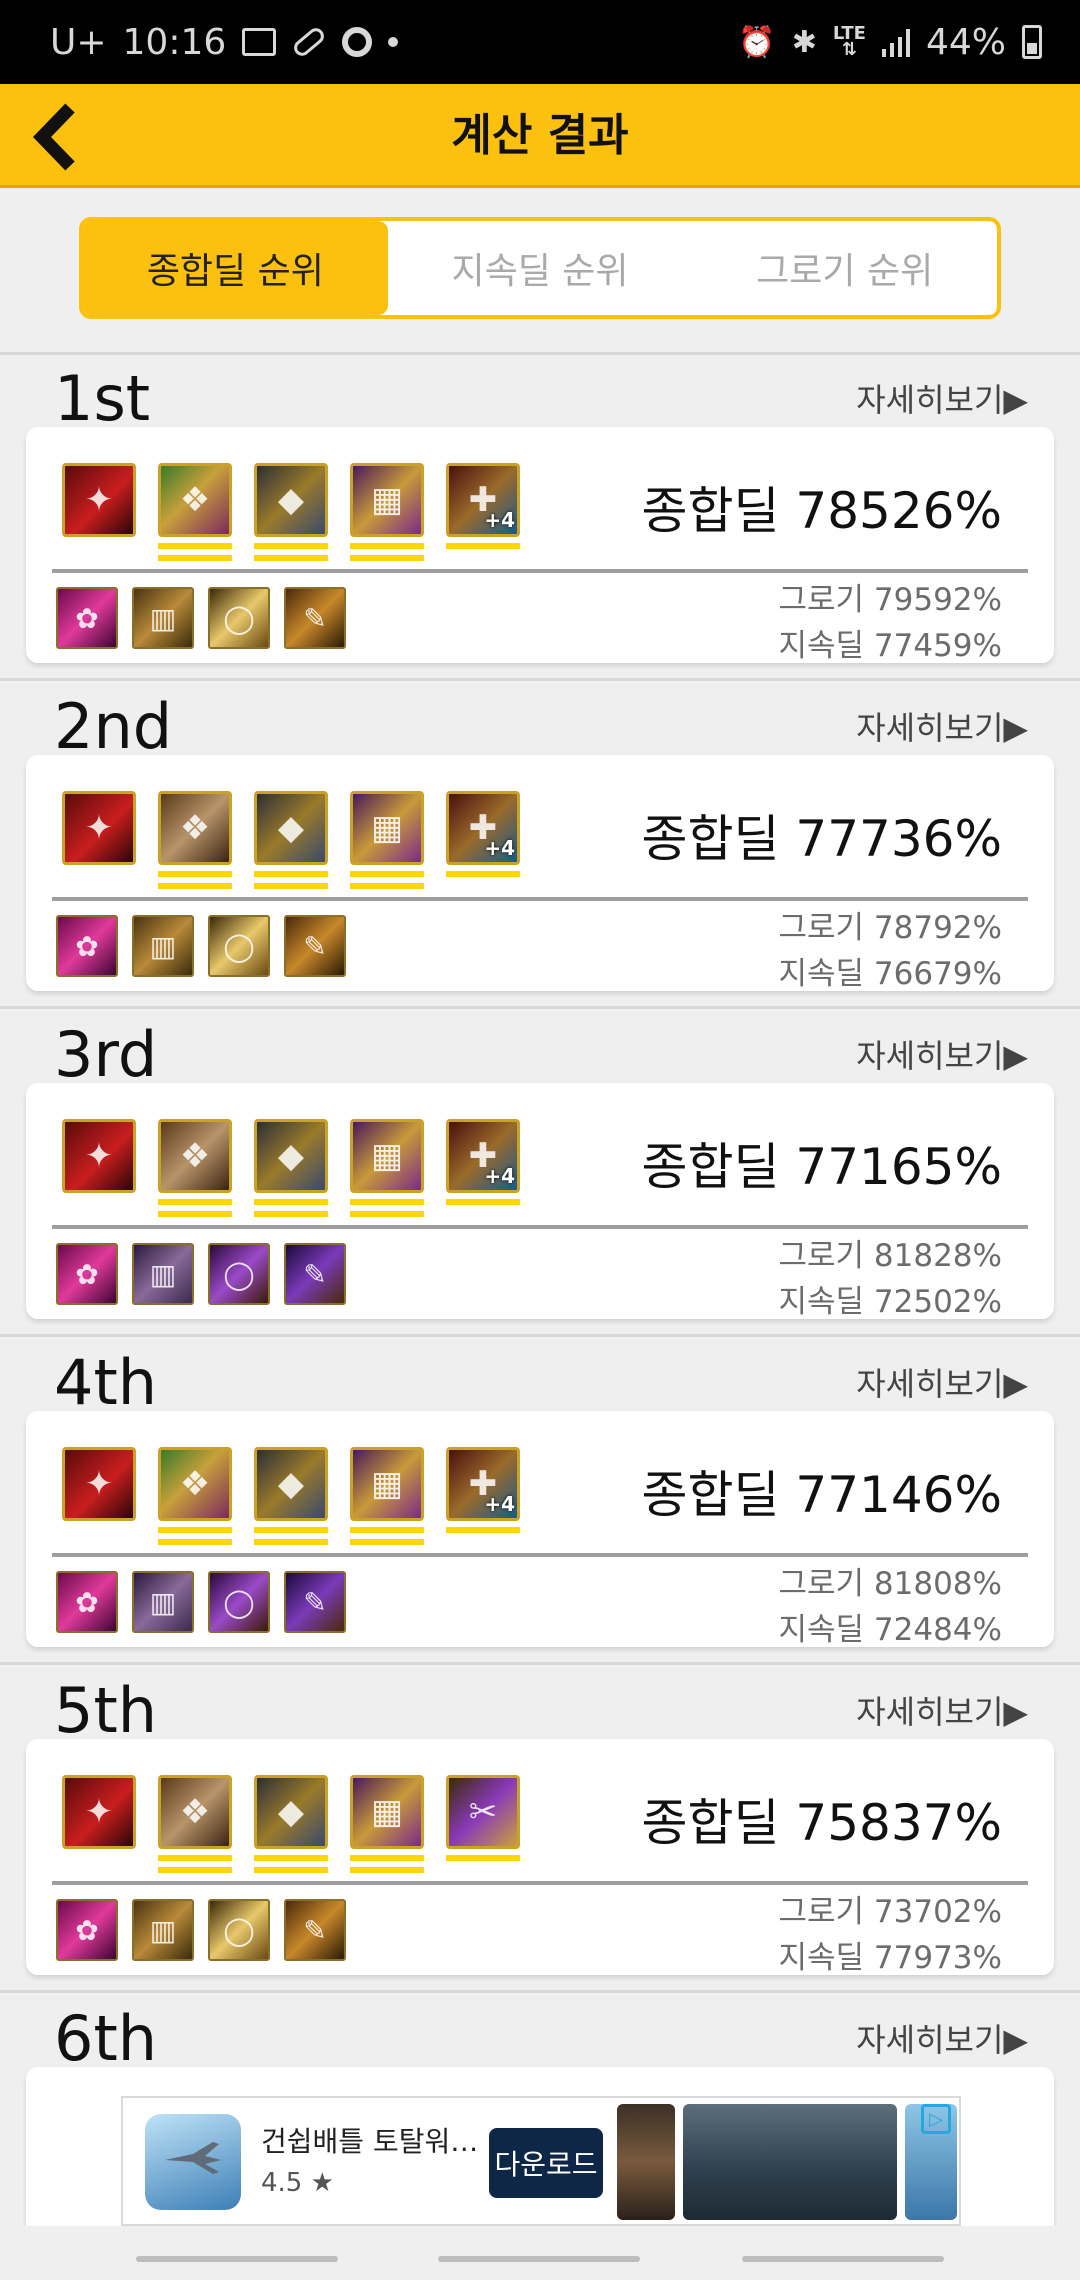  Describe the element at coordinates (965, 42) in the screenshot. I see `battery-percent: 44%` at that location.